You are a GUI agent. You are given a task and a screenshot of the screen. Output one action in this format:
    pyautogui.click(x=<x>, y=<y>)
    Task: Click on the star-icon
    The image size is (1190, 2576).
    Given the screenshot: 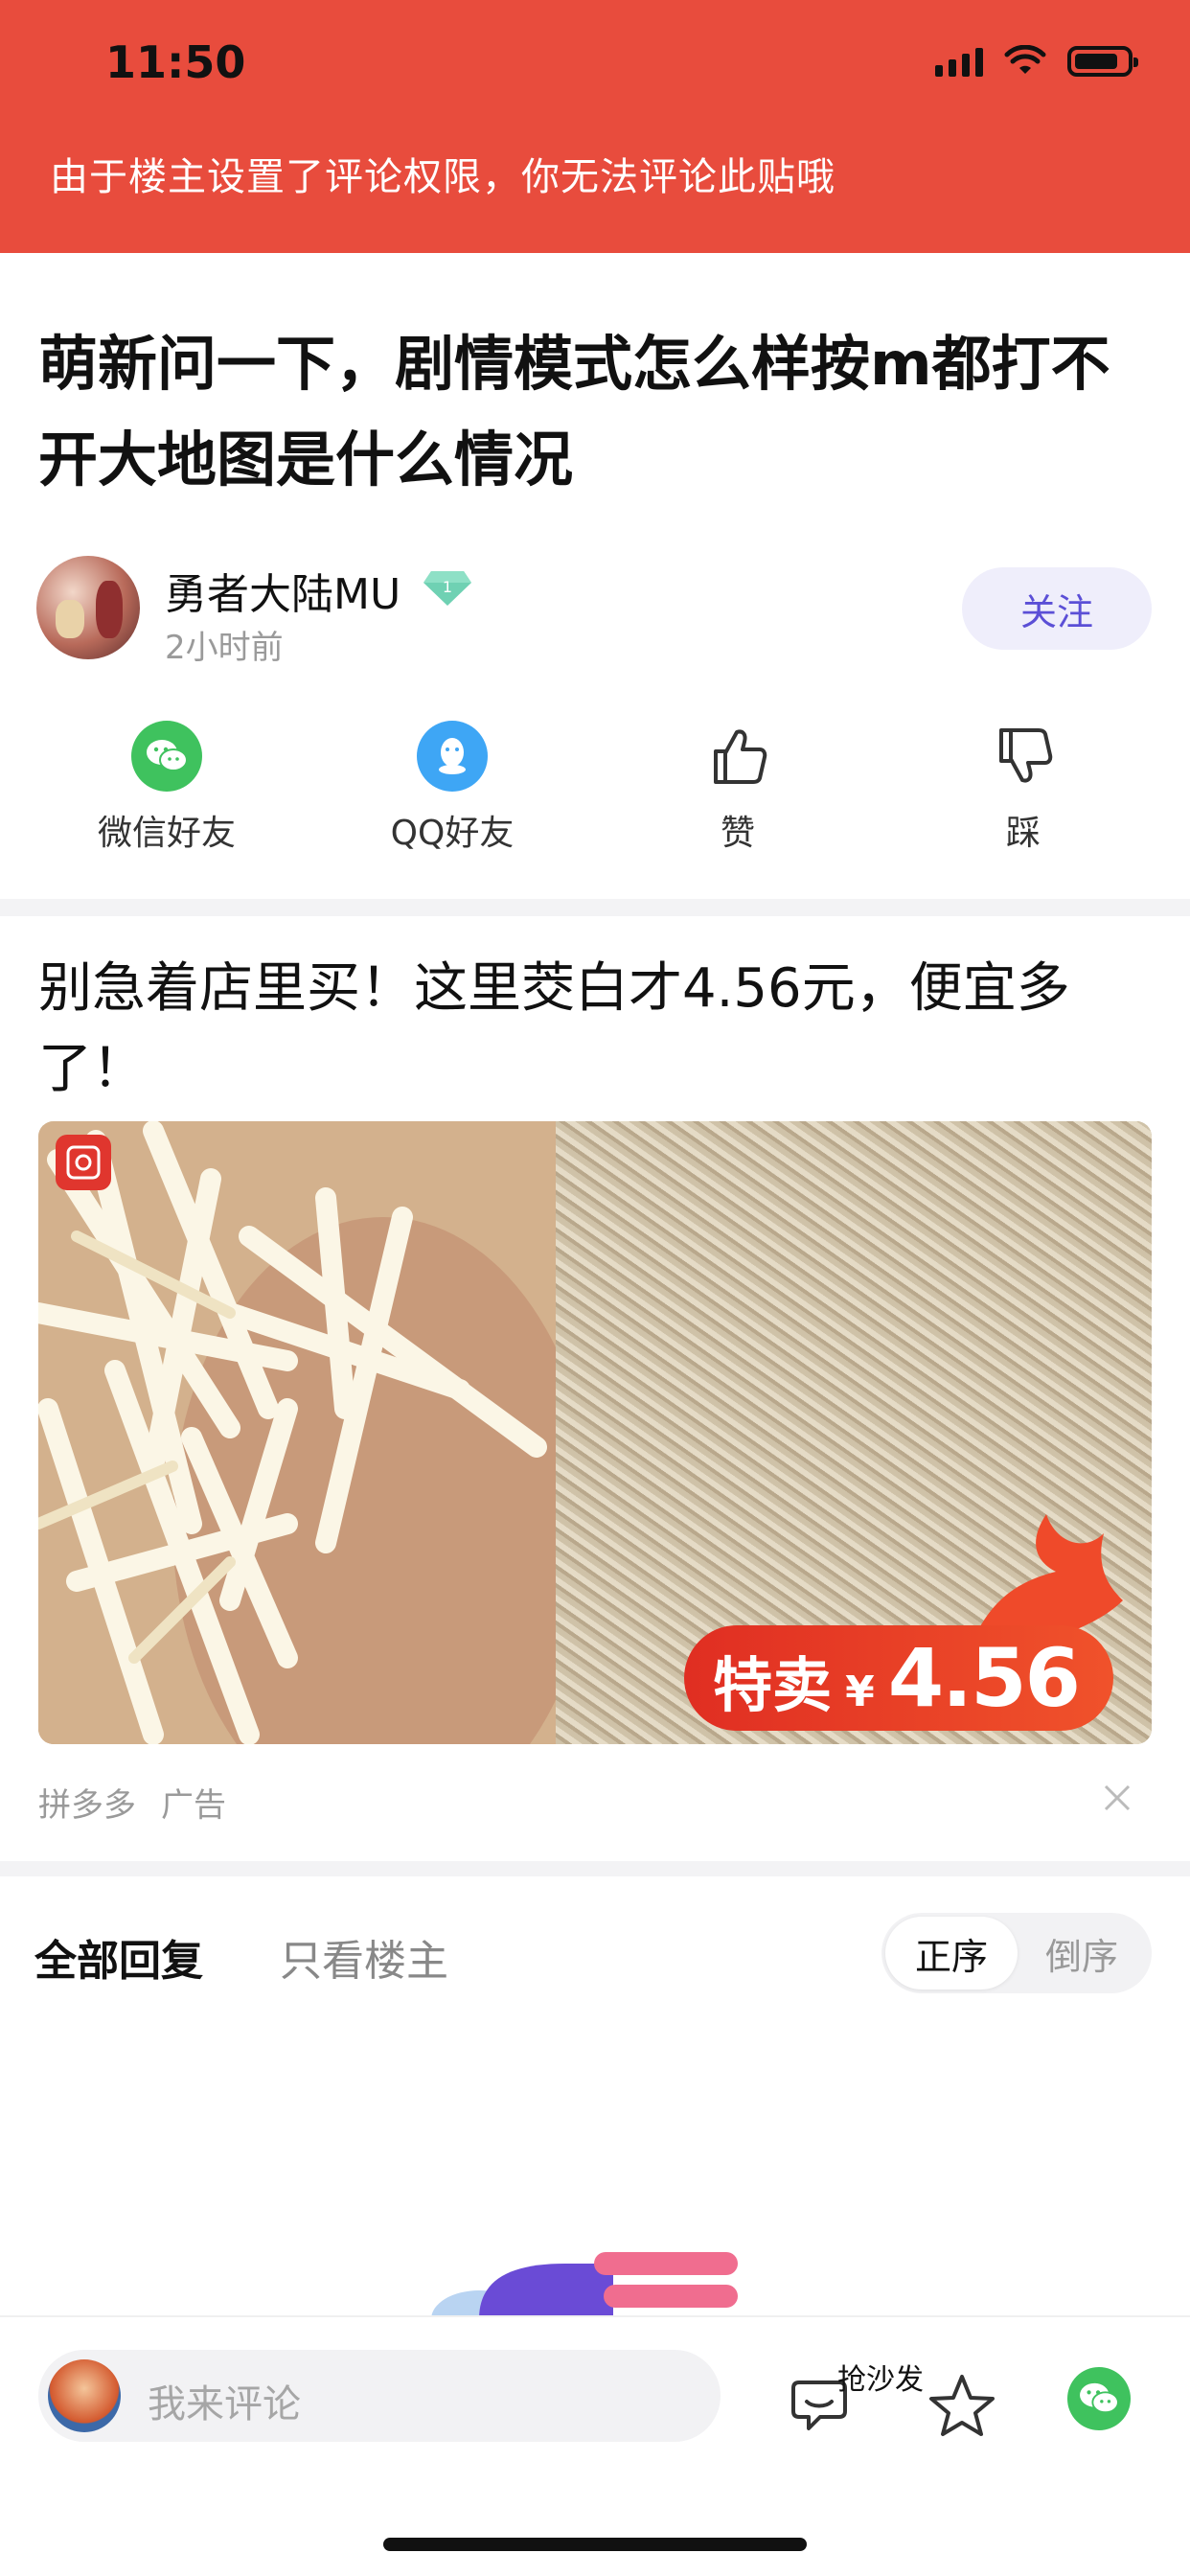 What is the action you would take?
    pyautogui.click(x=962, y=2405)
    